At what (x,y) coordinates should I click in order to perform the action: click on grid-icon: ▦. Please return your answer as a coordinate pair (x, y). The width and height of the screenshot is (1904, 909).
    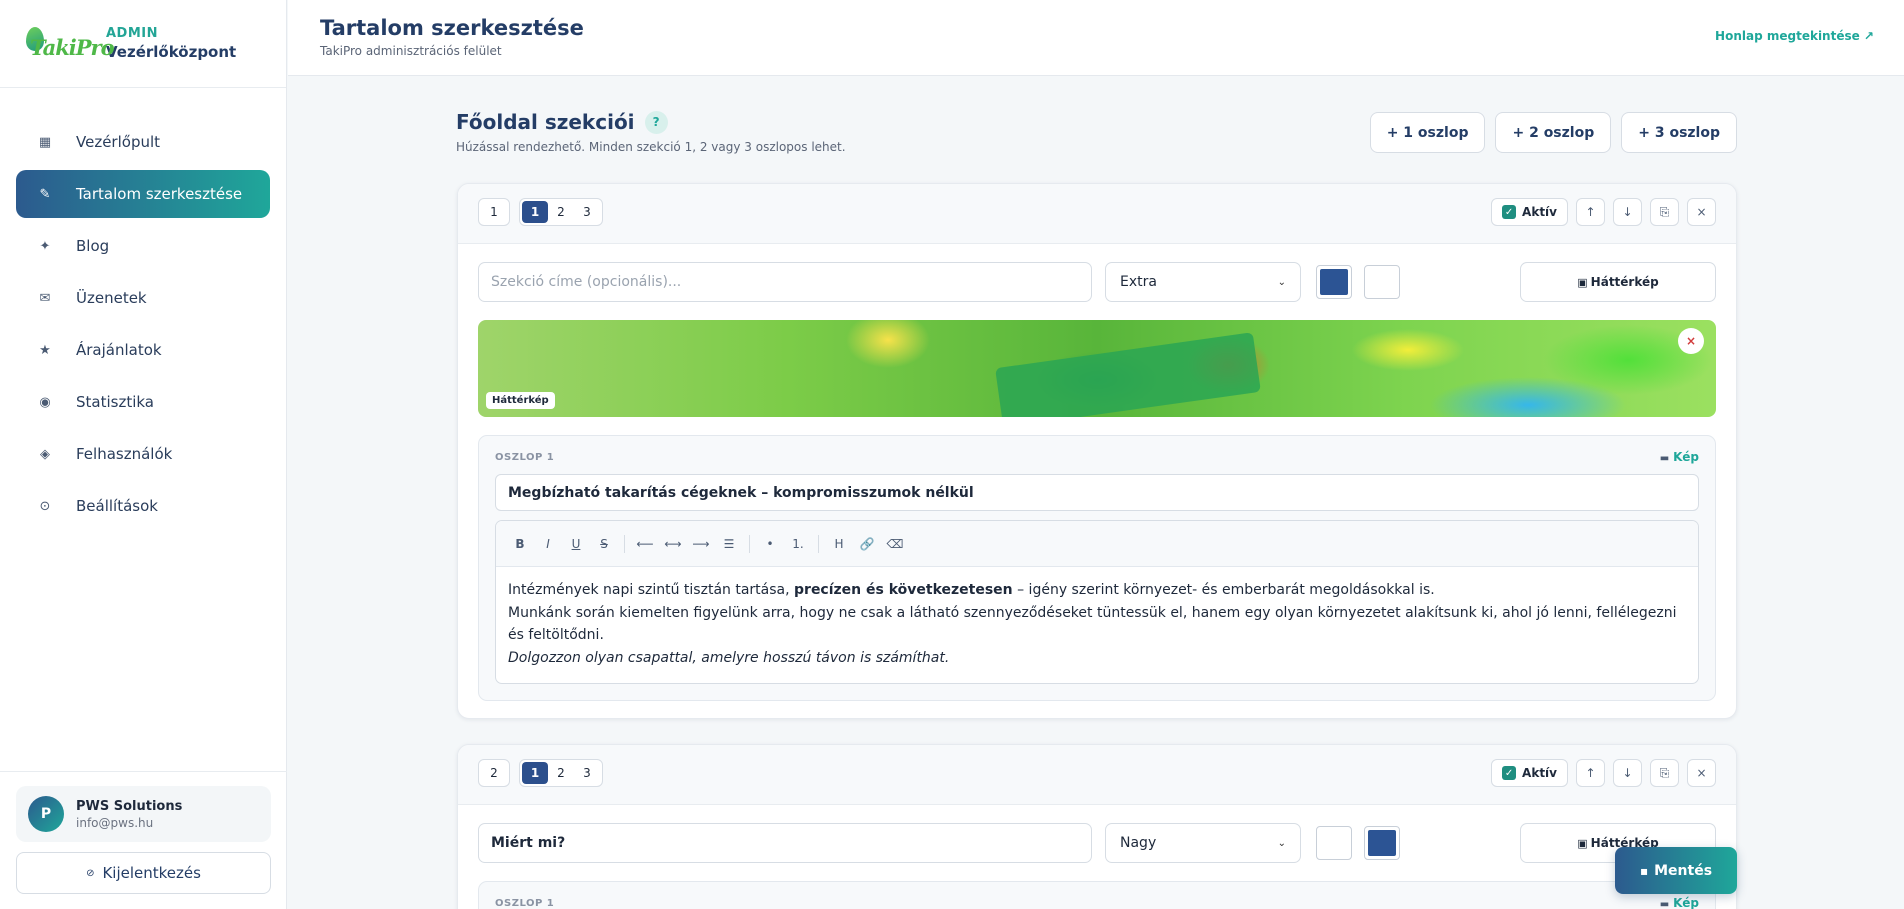
    Looking at the image, I should click on (45, 142).